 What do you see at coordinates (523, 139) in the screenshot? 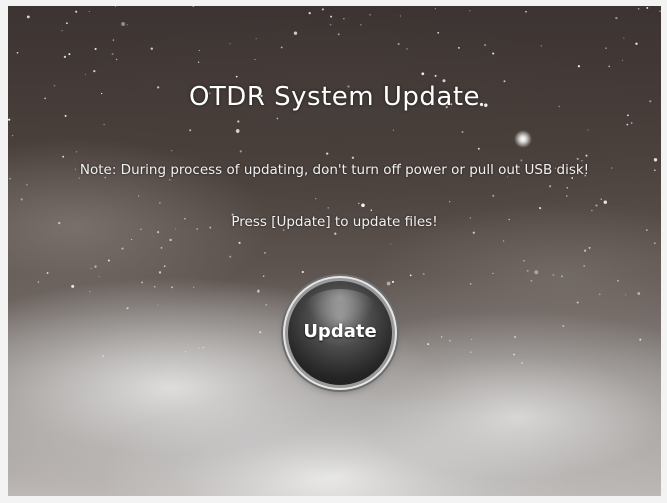
I see `bright-star-decoration` at bounding box center [523, 139].